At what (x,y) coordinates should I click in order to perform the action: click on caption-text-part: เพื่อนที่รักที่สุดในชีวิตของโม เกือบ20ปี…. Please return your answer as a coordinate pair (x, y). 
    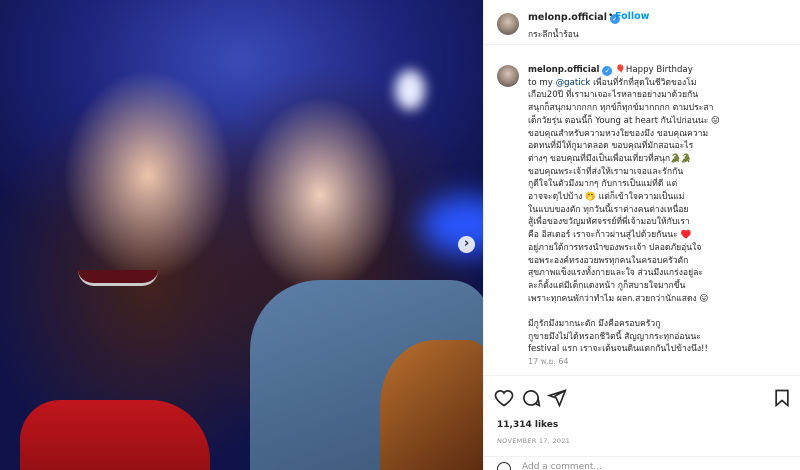
    Looking at the image, I should click on (624, 216).